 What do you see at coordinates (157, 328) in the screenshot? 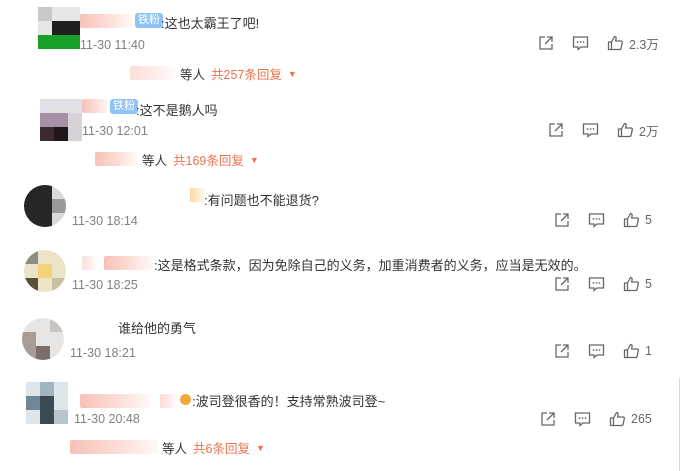
I see `comment-text: 谁给他的勇气` at bounding box center [157, 328].